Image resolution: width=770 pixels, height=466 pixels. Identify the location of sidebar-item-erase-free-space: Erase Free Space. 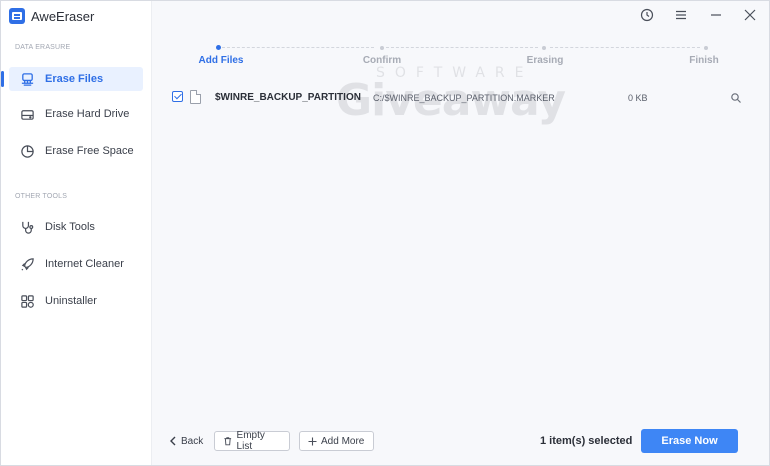
(76, 151).